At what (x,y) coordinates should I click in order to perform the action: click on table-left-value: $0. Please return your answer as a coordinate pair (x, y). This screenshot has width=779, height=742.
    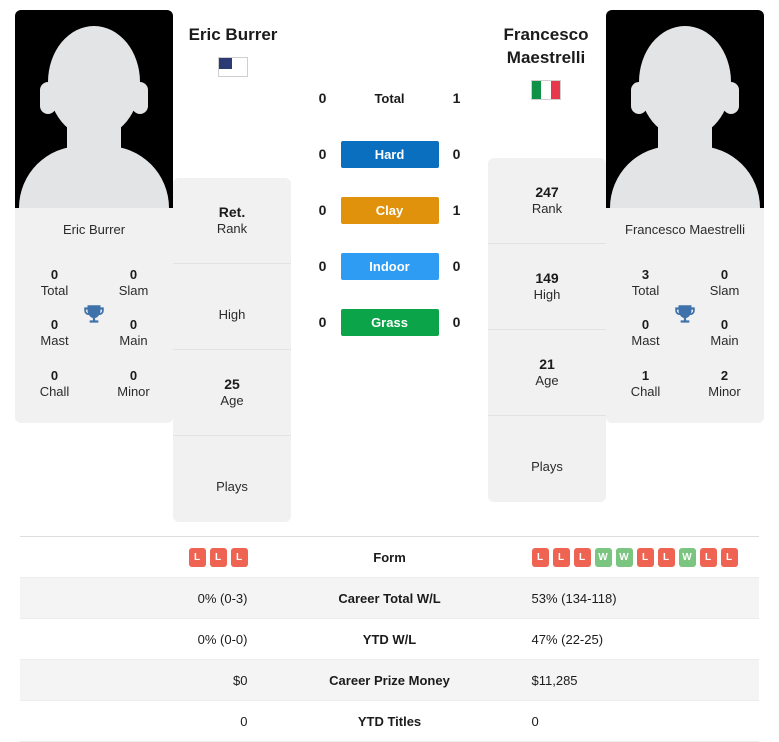
    Looking at the image, I should click on (240, 680).